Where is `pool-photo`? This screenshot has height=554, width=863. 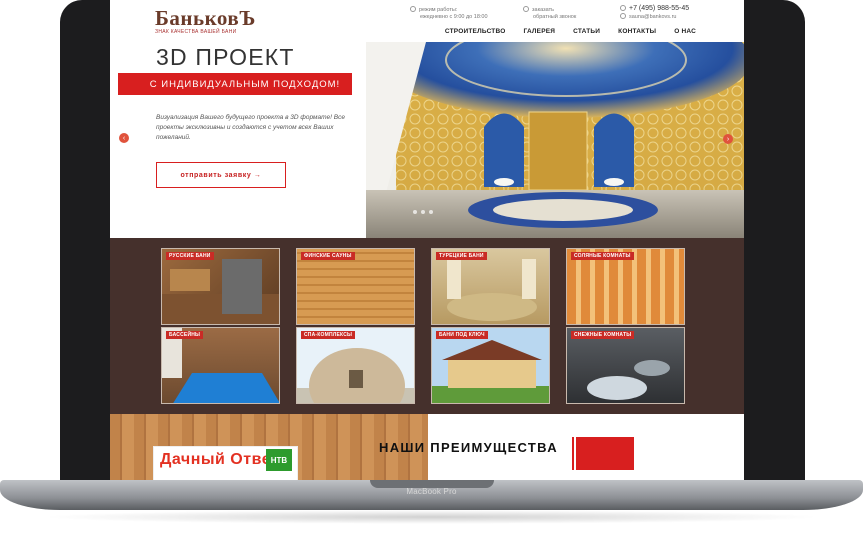
pool-photo is located at coordinates (220, 365).